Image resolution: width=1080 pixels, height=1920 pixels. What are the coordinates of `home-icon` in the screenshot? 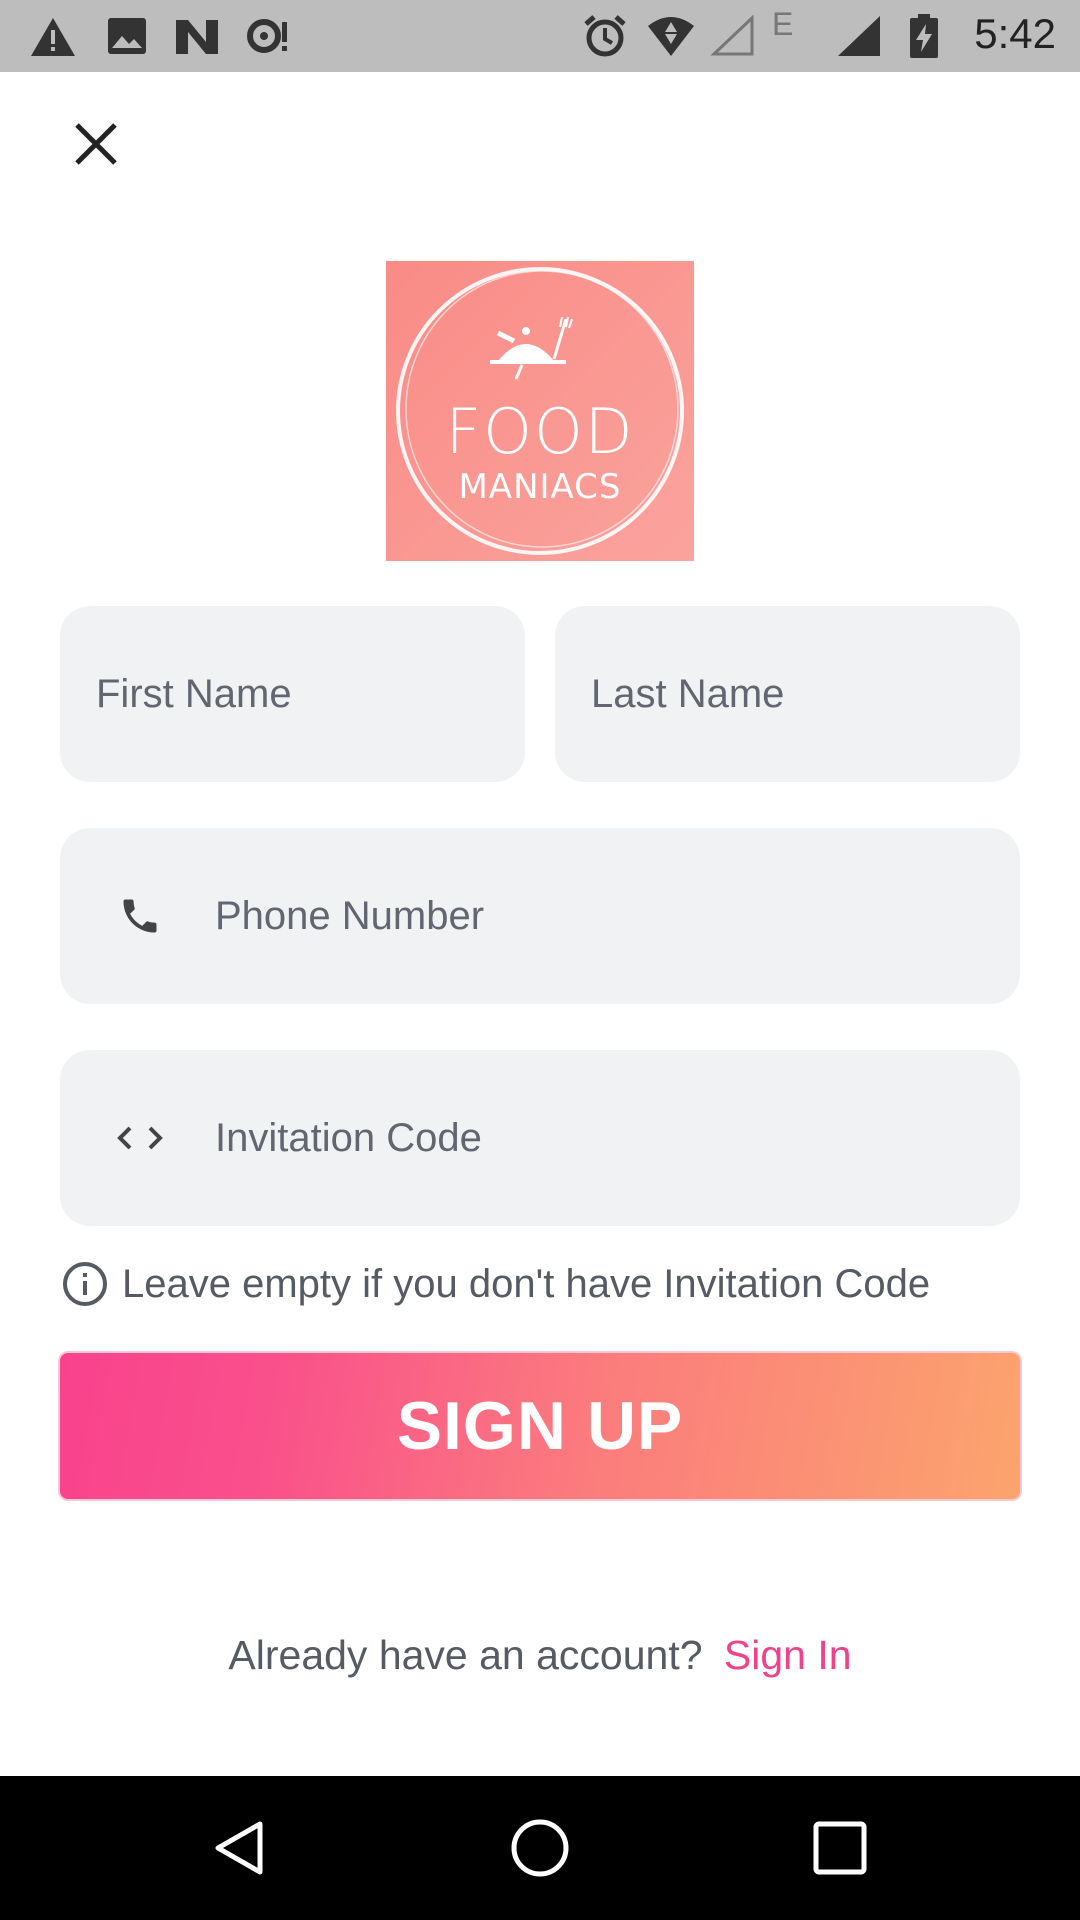 It's located at (540, 1848).